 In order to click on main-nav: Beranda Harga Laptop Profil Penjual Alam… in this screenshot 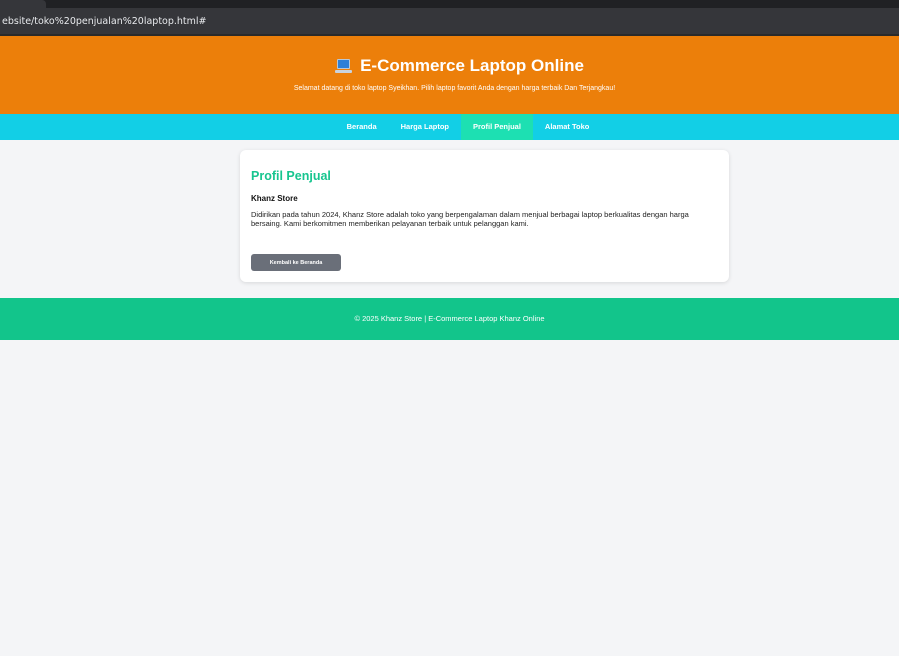, I will do `click(449, 127)`.